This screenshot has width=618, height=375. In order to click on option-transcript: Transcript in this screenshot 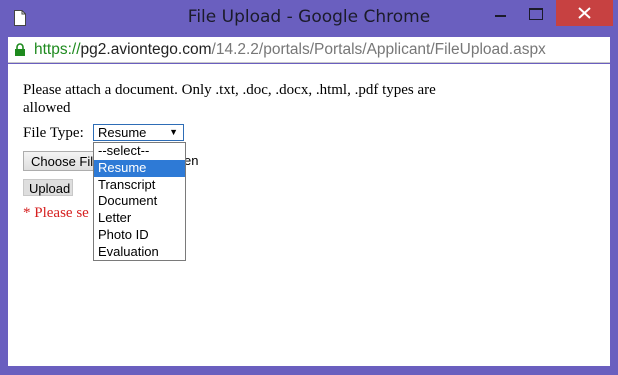, I will do `click(139, 185)`.